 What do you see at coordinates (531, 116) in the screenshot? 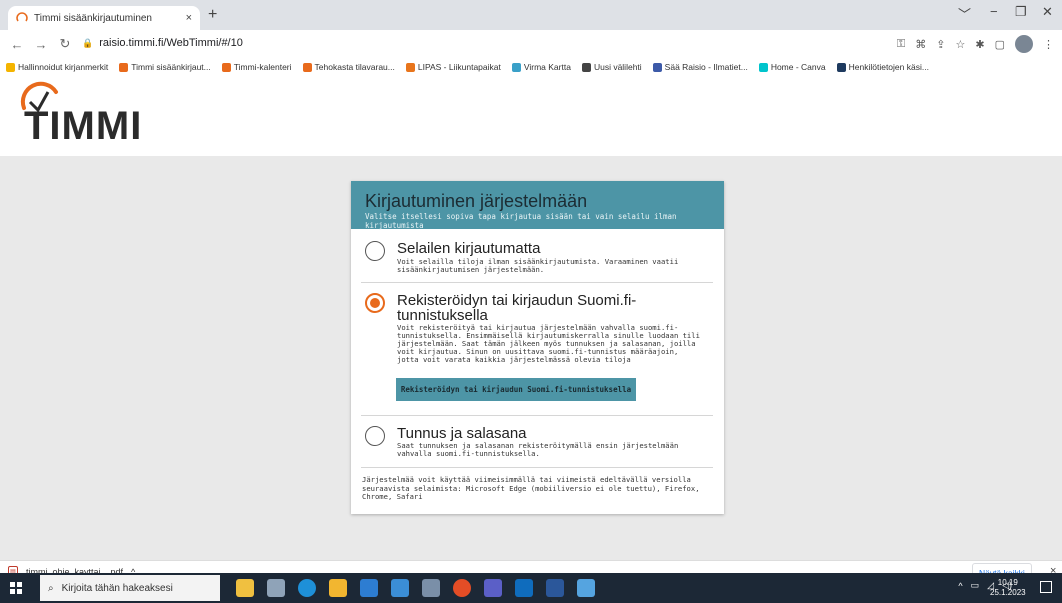
I see `site-header` at bounding box center [531, 116].